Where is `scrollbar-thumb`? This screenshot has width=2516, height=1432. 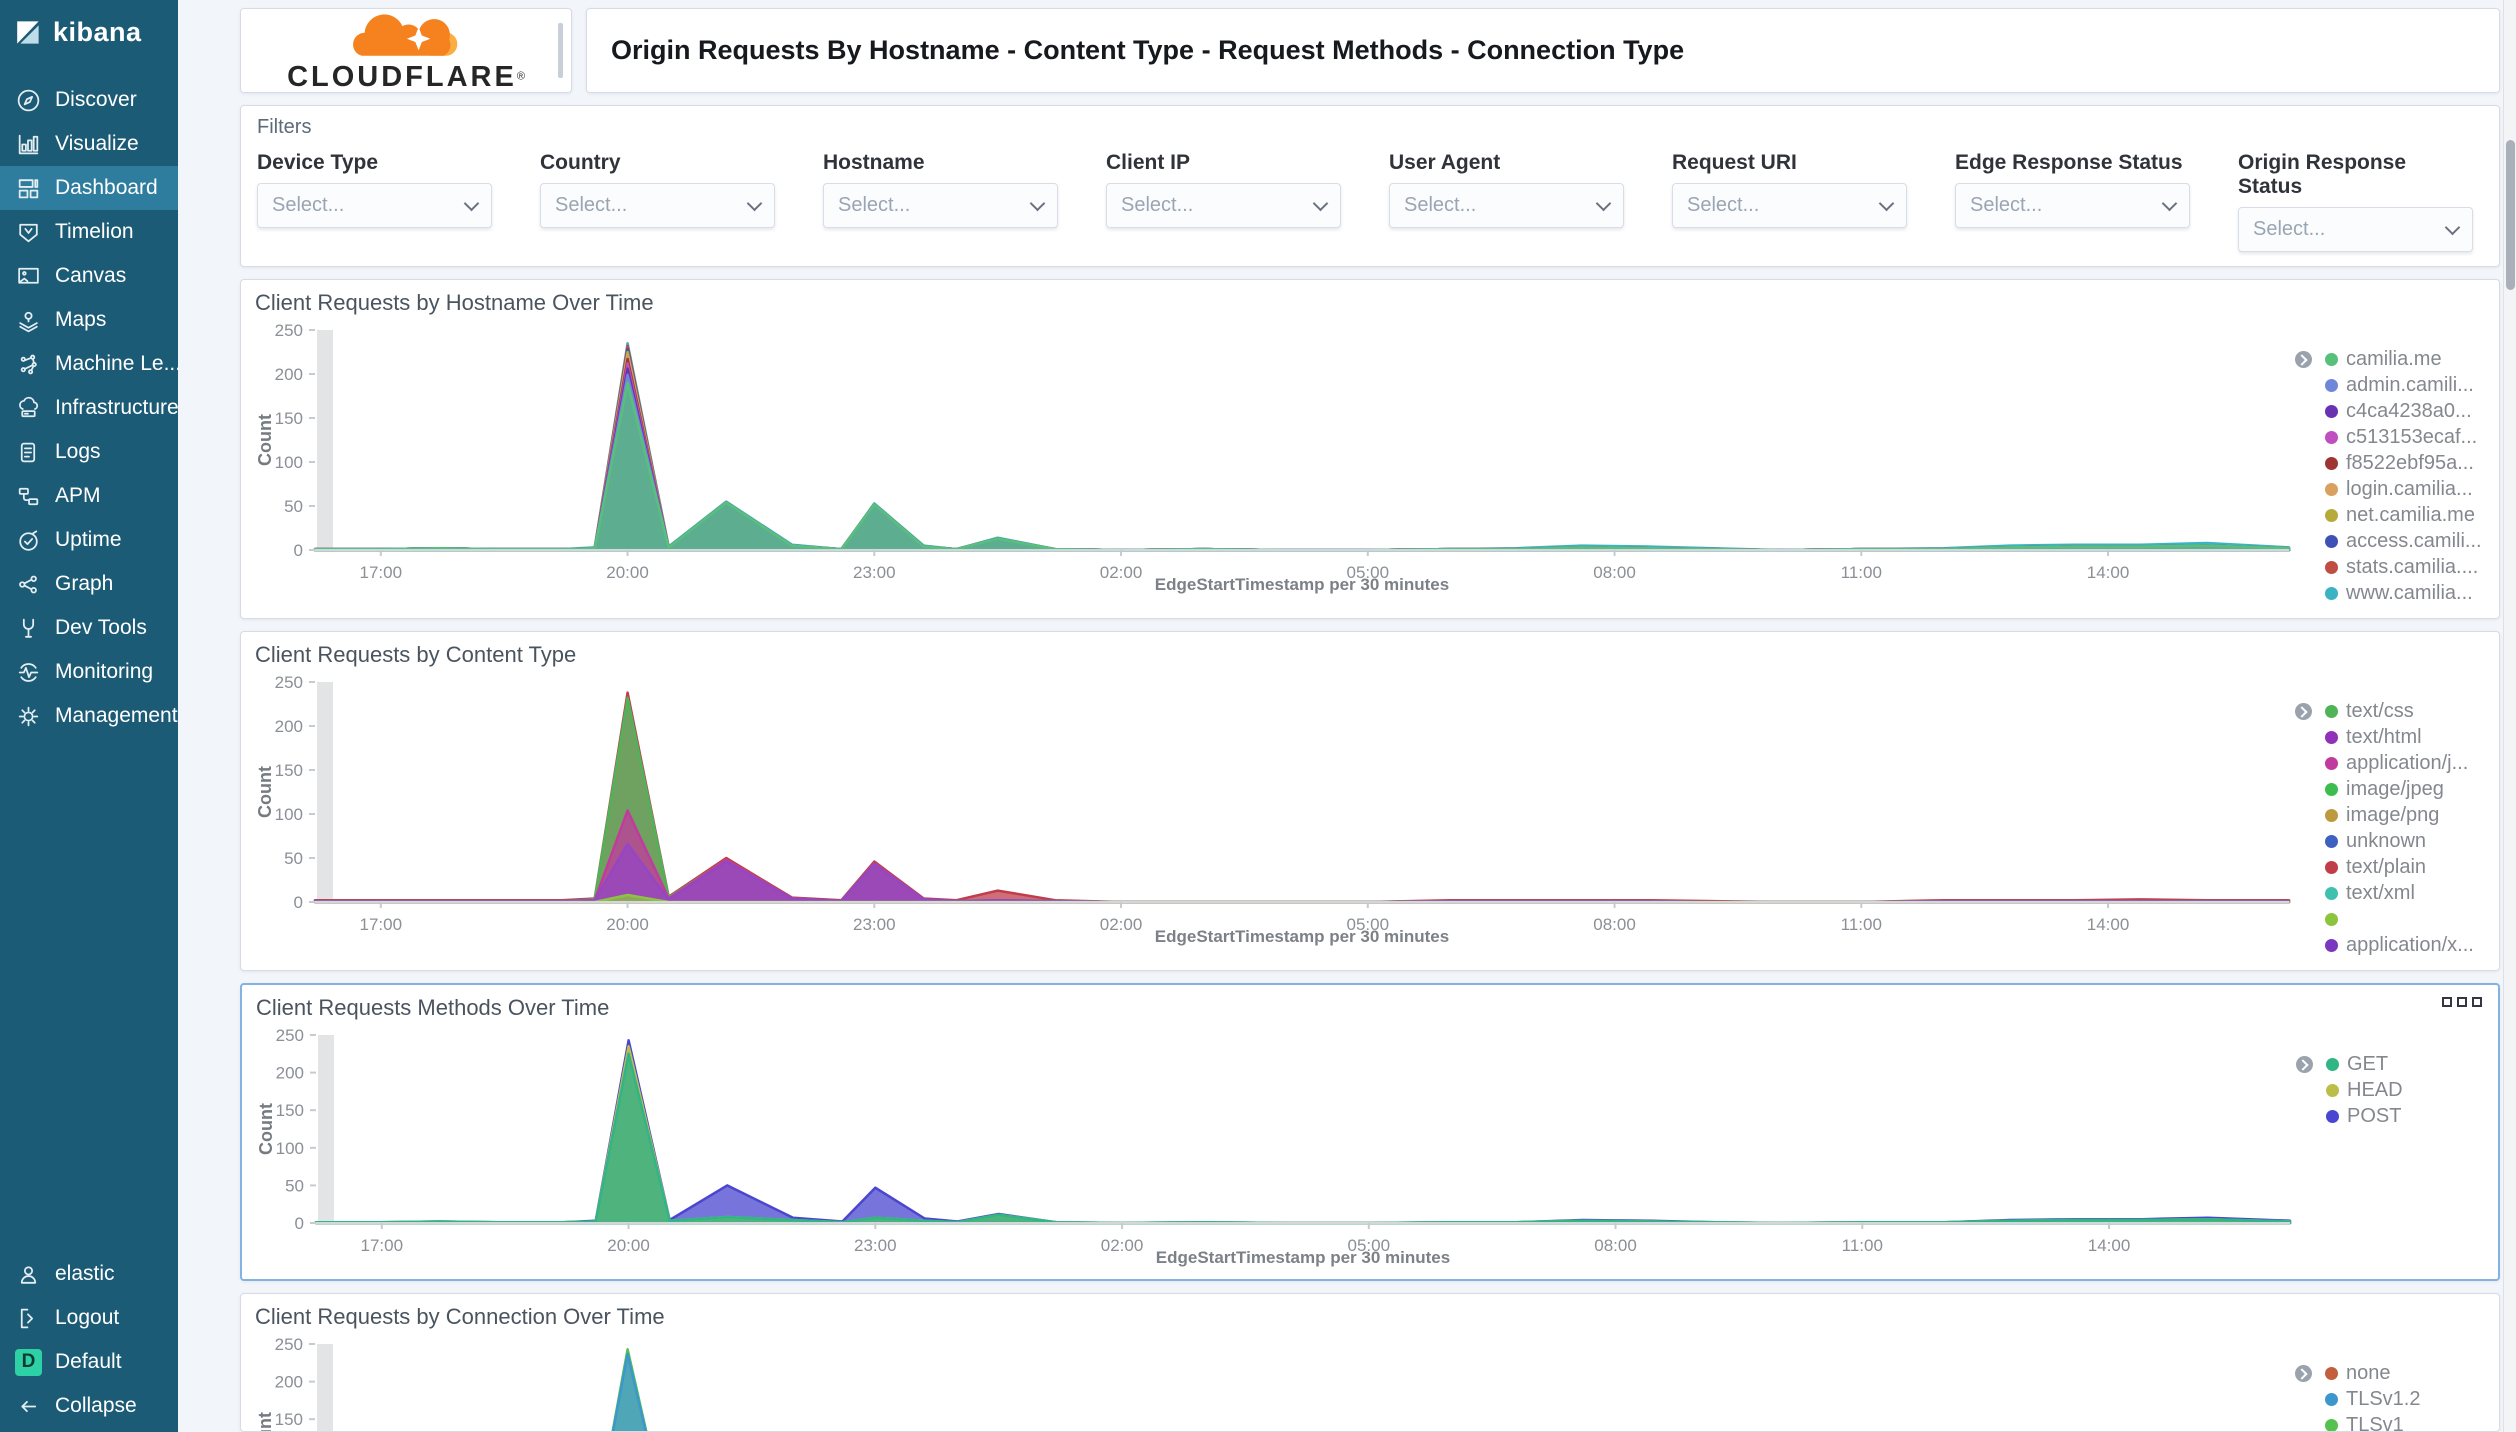 scrollbar-thumb is located at coordinates (2510, 215).